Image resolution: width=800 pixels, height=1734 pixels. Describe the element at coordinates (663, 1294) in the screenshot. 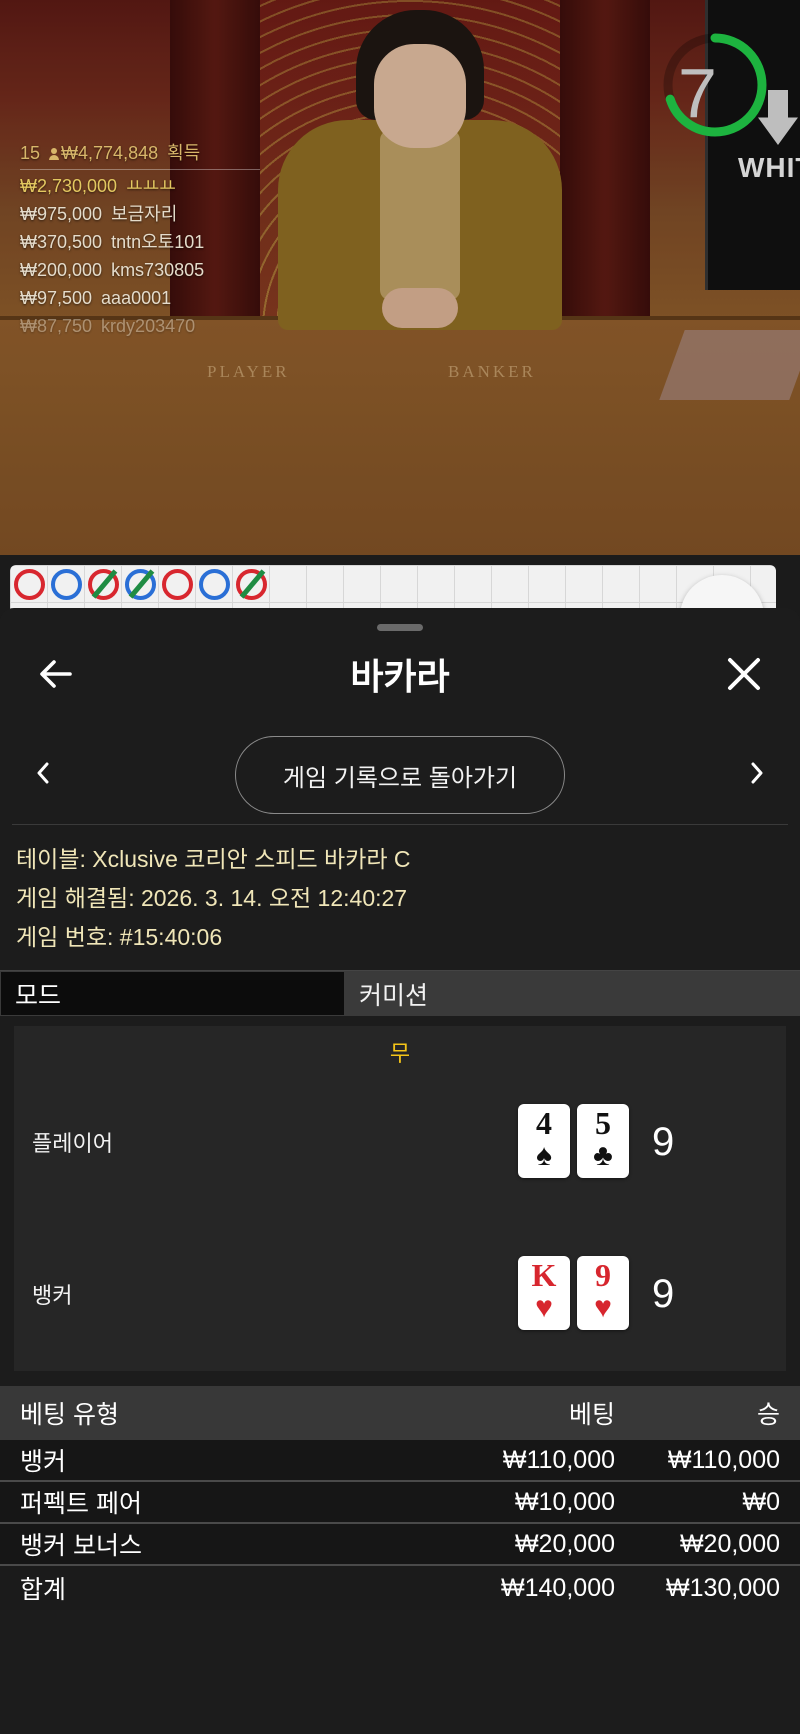

I see `banker-total: 9` at that location.